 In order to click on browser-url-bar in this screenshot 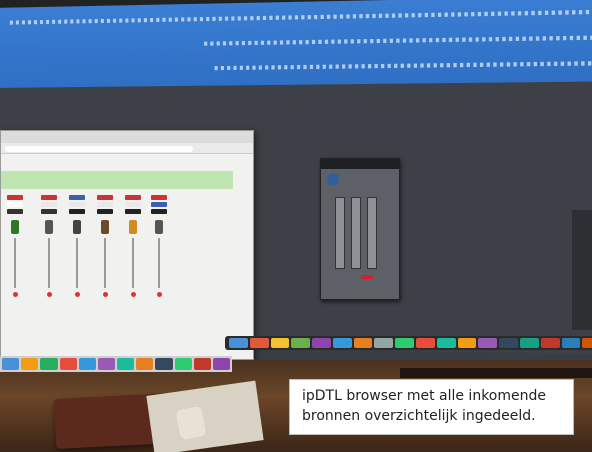, I will do `click(127, 148)`.